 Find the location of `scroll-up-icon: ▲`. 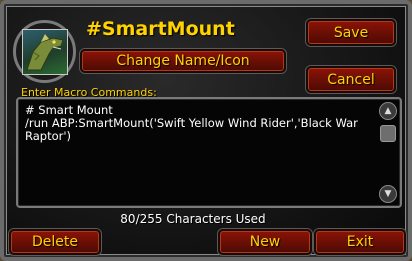

scroll-up-icon: ▲ is located at coordinates (388, 111).